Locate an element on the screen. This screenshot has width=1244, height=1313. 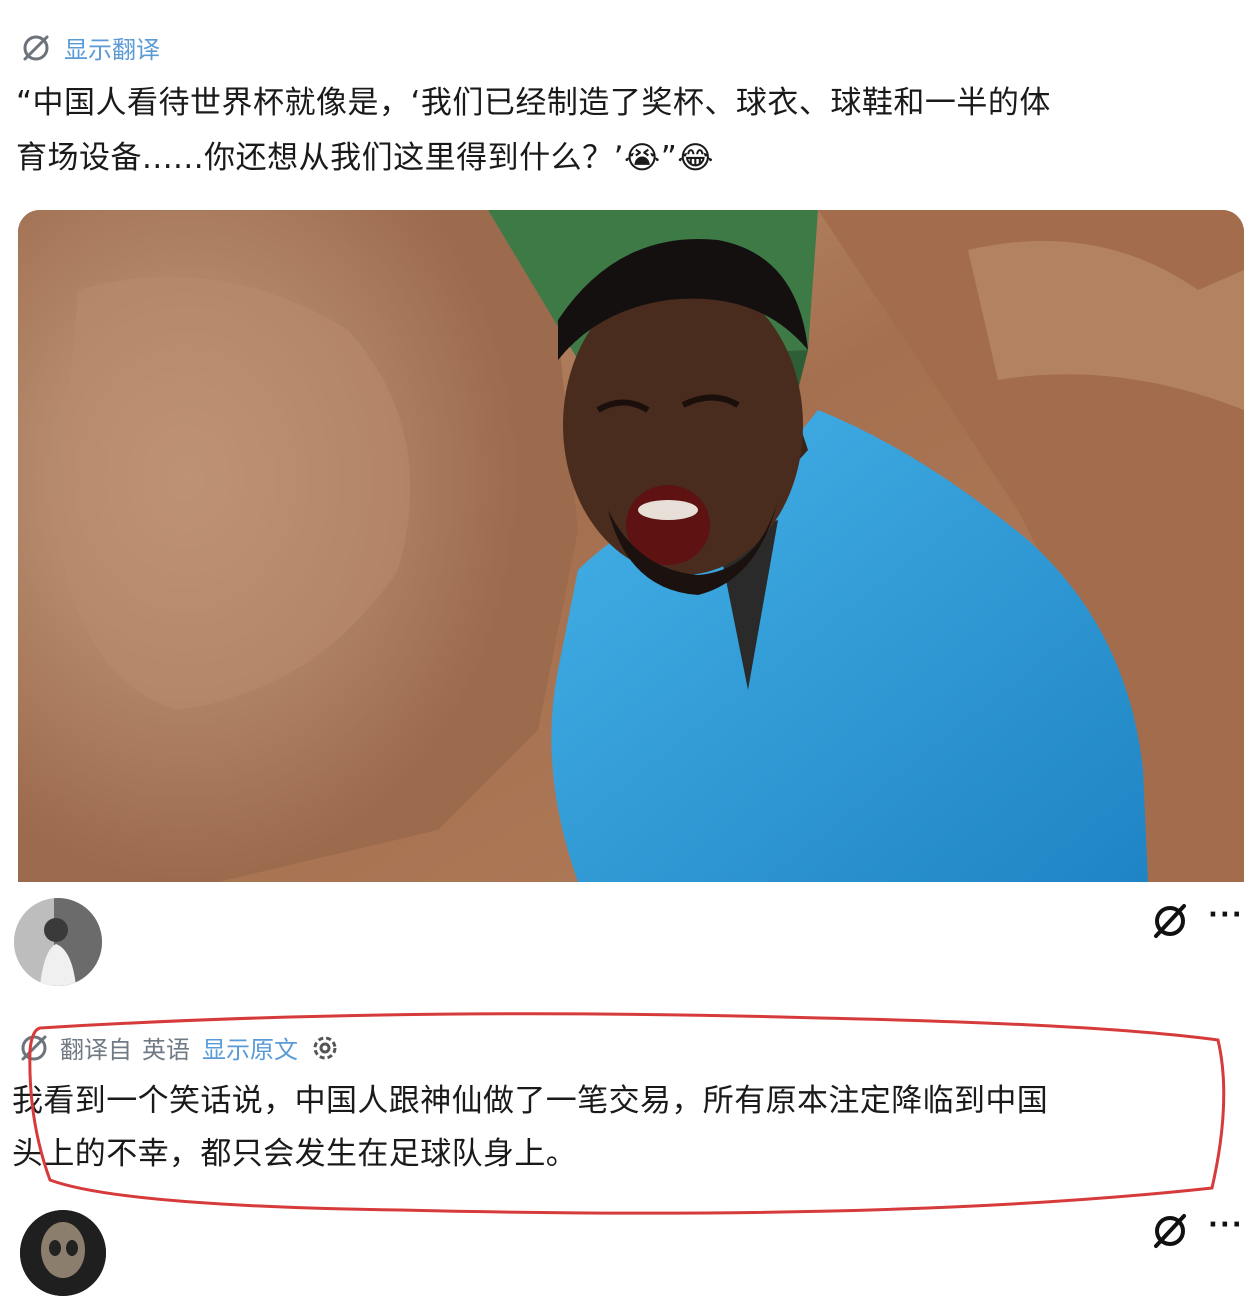
show-translation-row: 显示翻译 is located at coordinates (90, 47).